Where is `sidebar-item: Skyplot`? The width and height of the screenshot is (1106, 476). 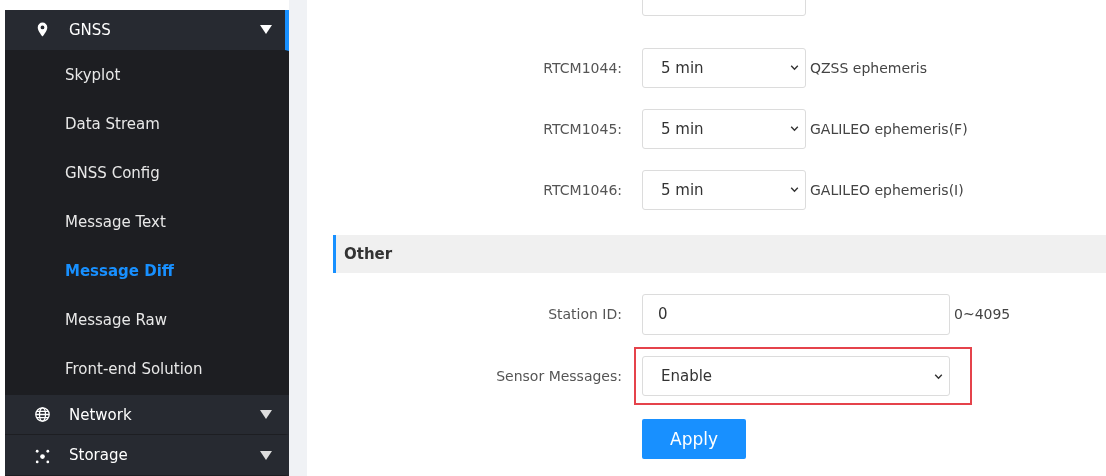 sidebar-item: Skyplot is located at coordinates (147, 75).